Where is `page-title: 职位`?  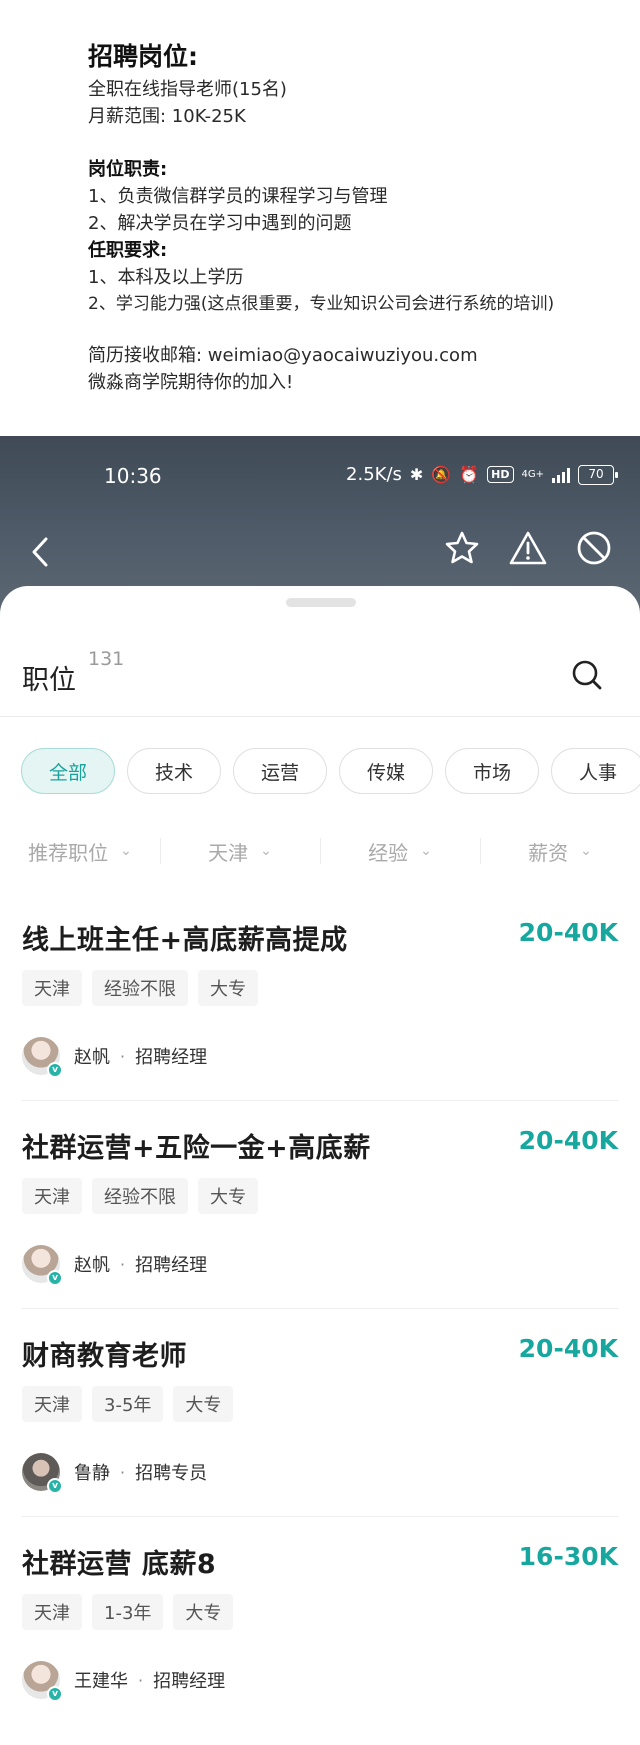 page-title: 职位 is located at coordinates (49, 680).